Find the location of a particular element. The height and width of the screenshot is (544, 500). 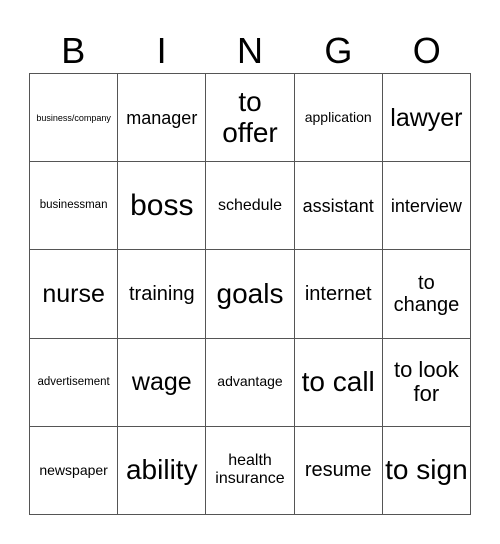

bingo-cell: nurse is located at coordinates (74, 294).